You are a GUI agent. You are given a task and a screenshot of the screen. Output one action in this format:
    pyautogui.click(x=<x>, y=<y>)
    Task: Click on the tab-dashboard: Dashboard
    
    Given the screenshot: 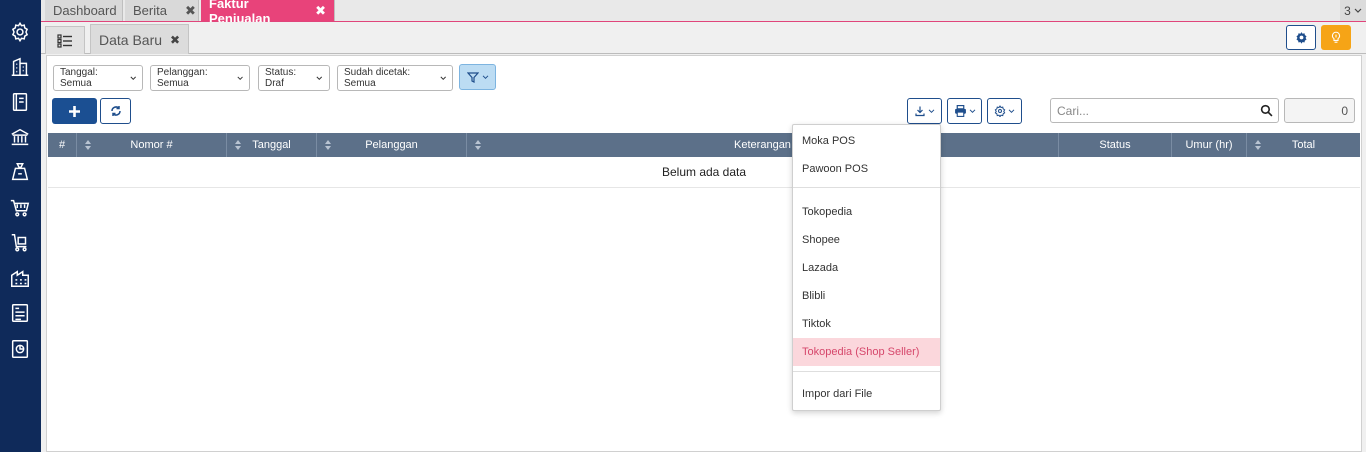 What is the action you would take?
    pyautogui.click(x=84, y=10)
    